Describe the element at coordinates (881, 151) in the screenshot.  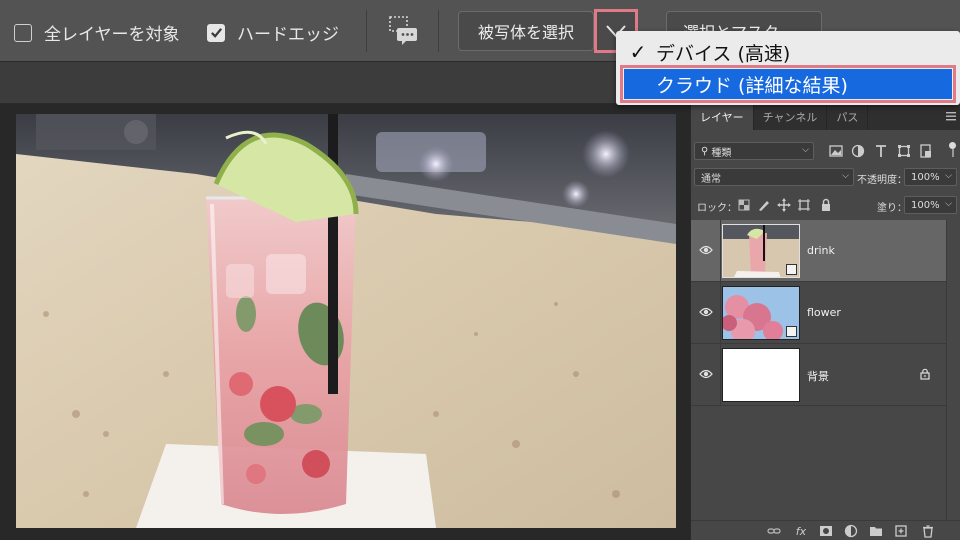
I see `type-filter-icon` at that location.